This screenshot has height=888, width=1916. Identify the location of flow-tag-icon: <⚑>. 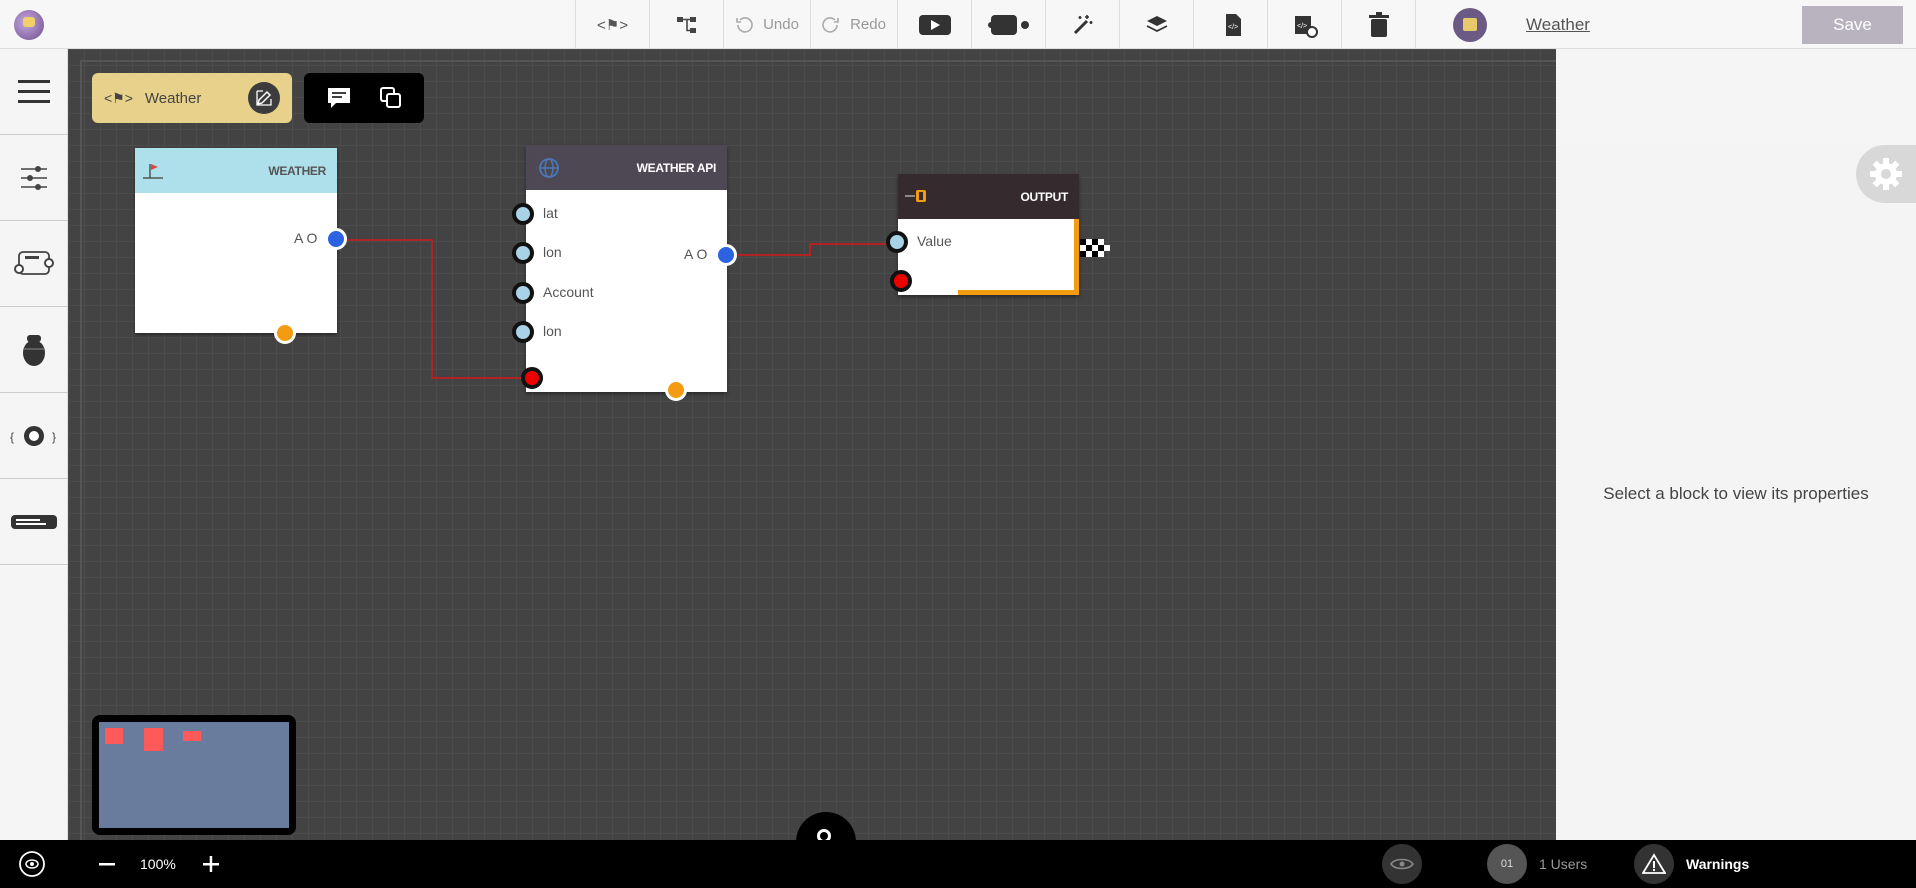
(118, 97).